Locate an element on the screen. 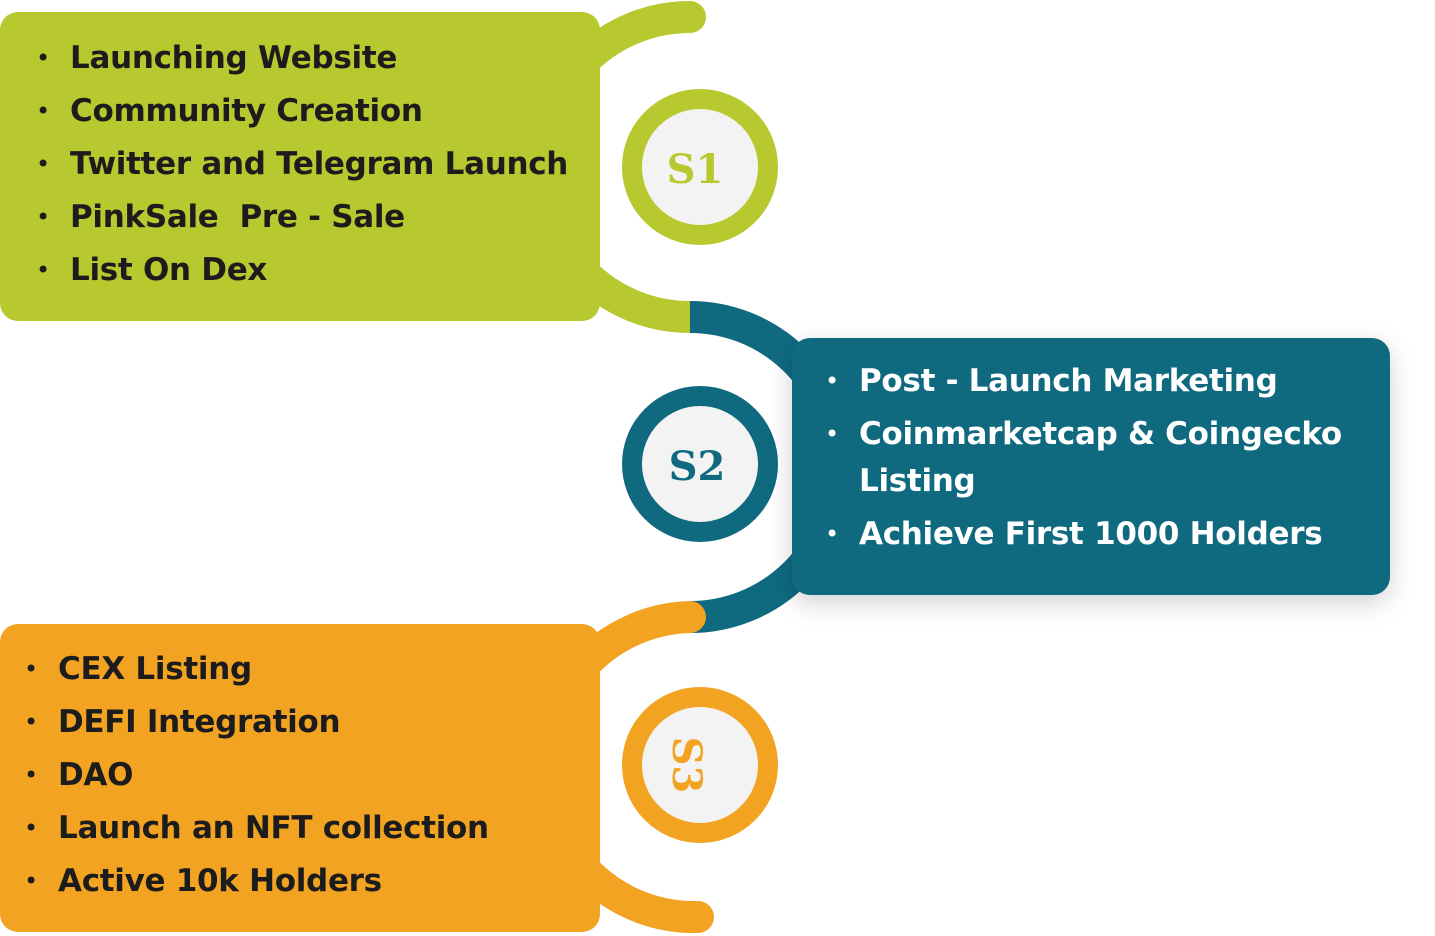 The image size is (1435, 936). list-item: Coinmarketcap & Coingecko Listing is located at coordinates (1092, 458).